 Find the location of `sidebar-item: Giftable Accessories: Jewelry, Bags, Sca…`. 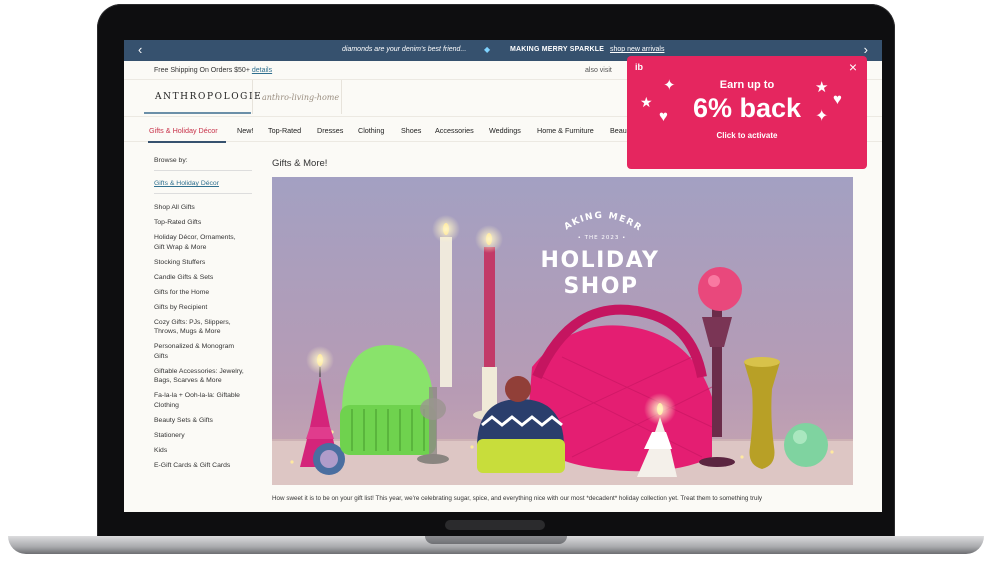

sidebar-item: Giftable Accessories: Jewelry, Bags, Sca… is located at coordinates (204, 376).